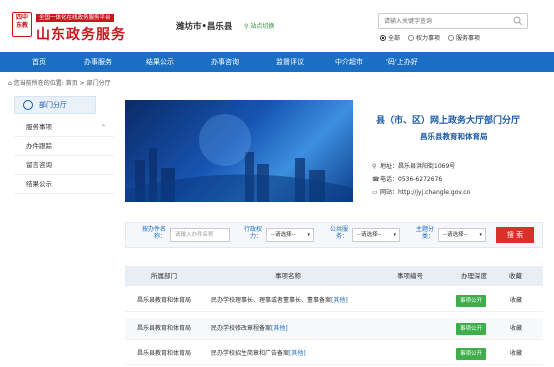 This screenshot has width=554, height=367. What do you see at coordinates (98, 62) in the screenshot?
I see `nav-services: 办事服务` at bounding box center [98, 62].